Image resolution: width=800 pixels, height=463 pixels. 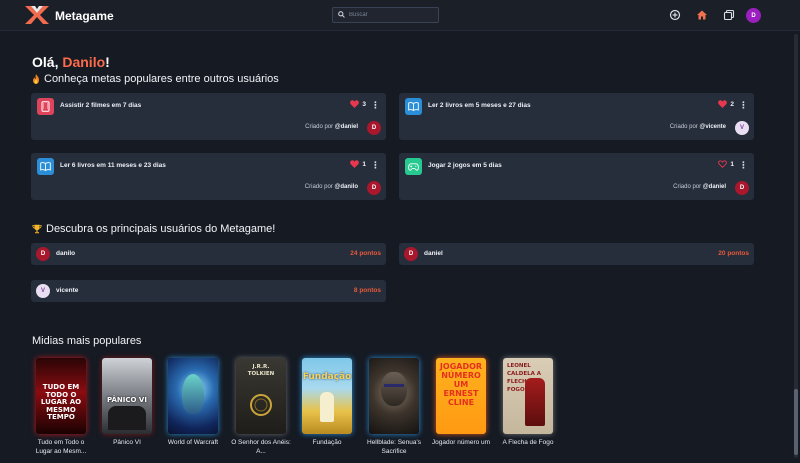 I want to click on like-button: 2, so click(x=726, y=104).